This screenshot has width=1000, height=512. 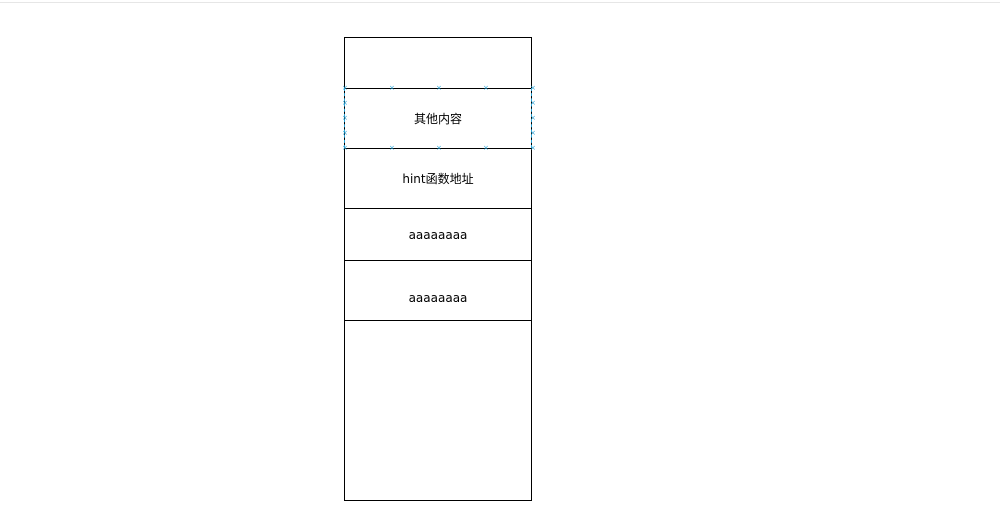 I want to click on stack-cell-padding-1: aaaaaaaa, so click(x=438, y=235).